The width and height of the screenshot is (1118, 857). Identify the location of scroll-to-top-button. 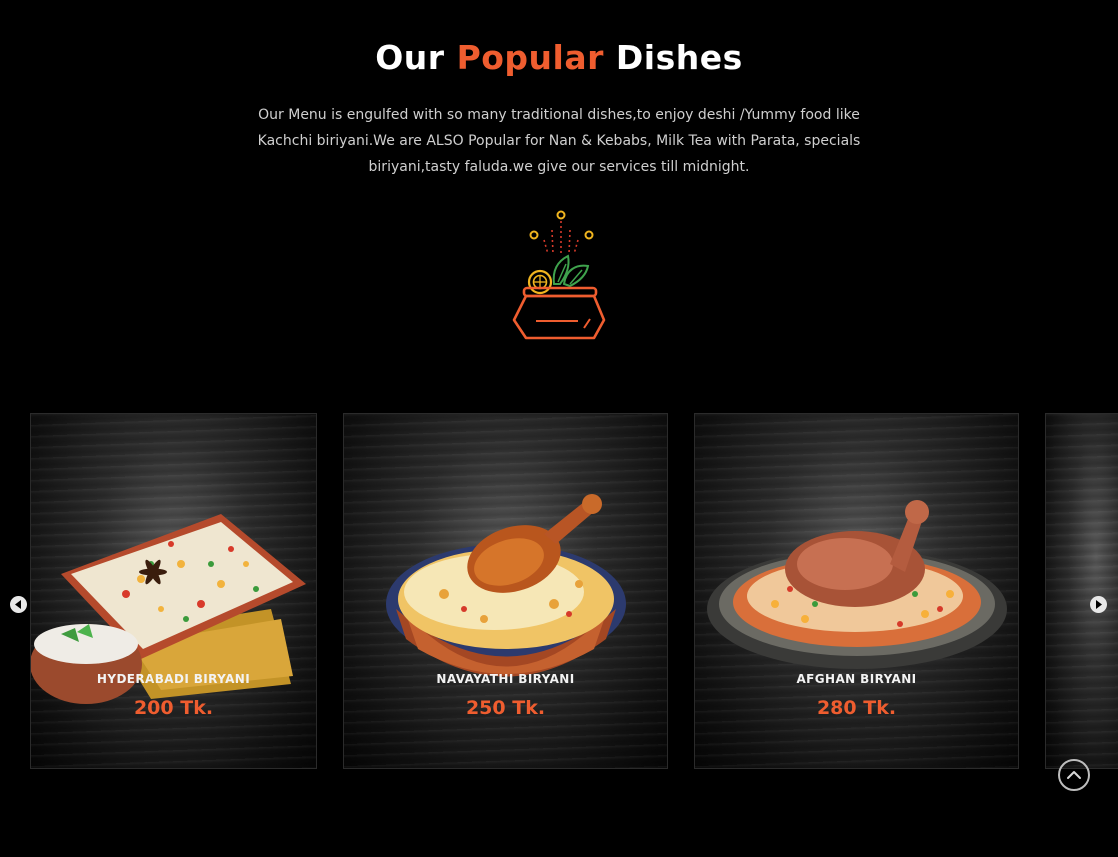
(1074, 775).